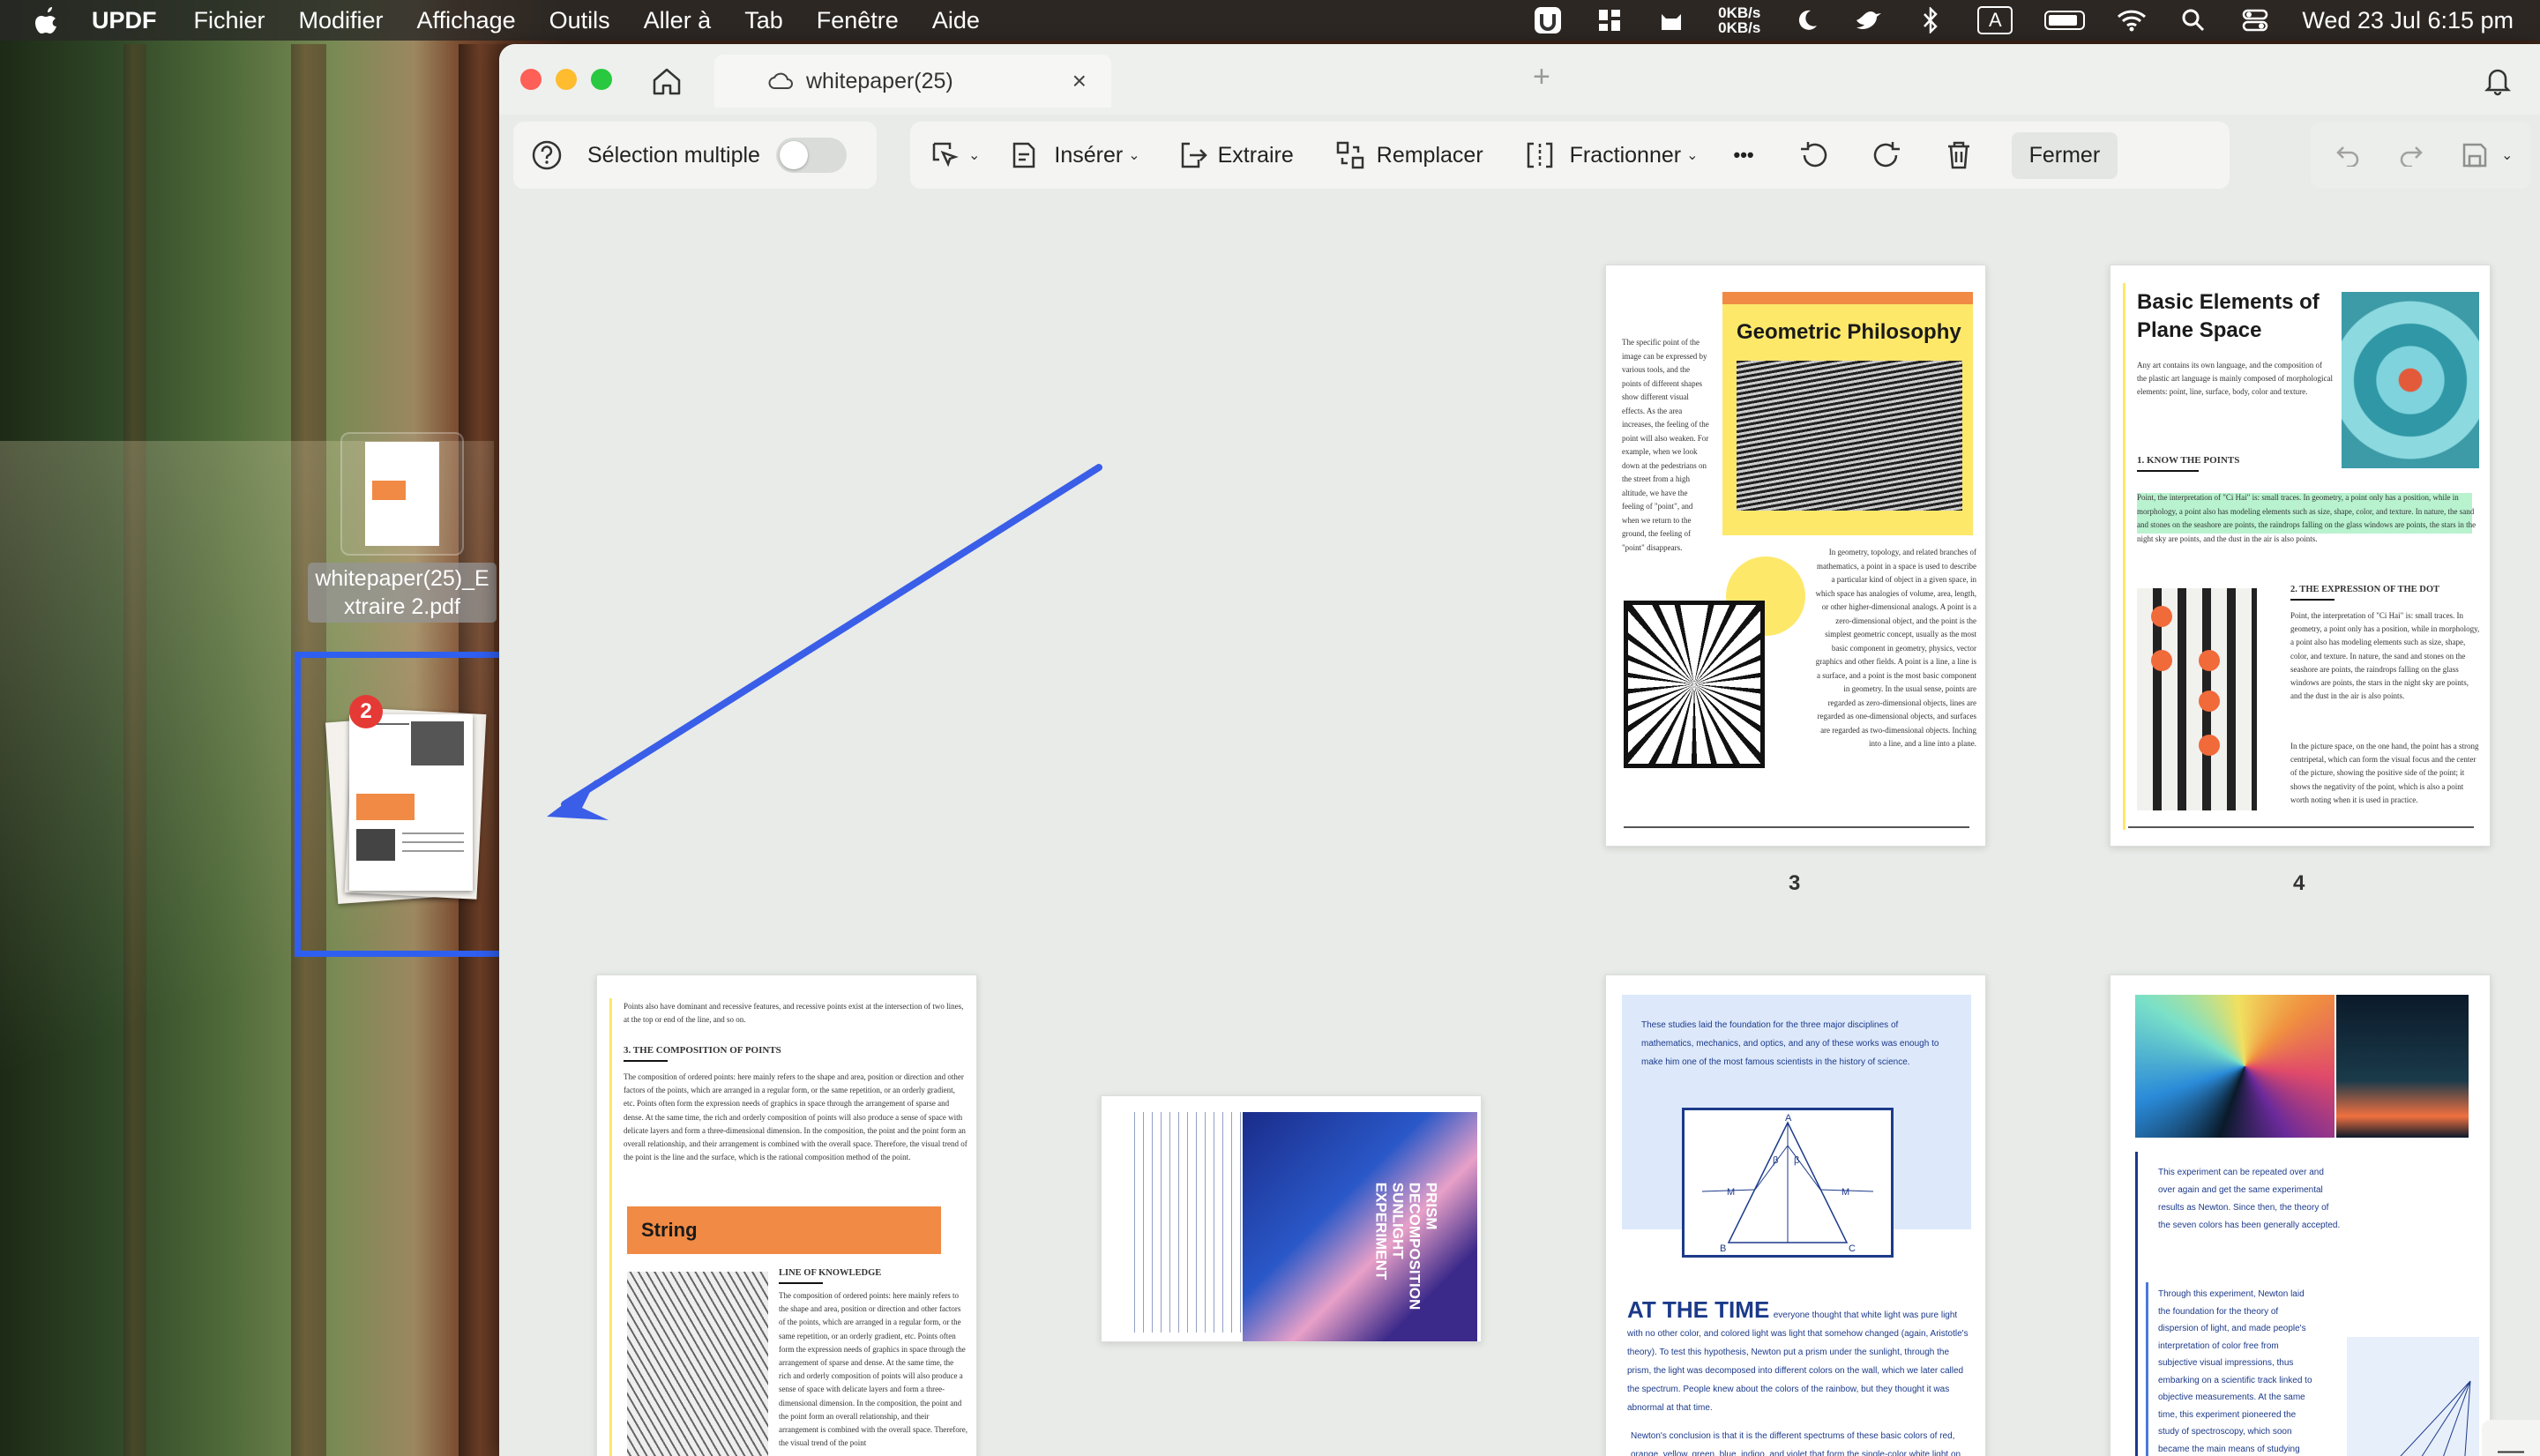 Image resolution: width=2540 pixels, height=1456 pixels. I want to click on menu-affichage: Affichage, so click(466, 20).